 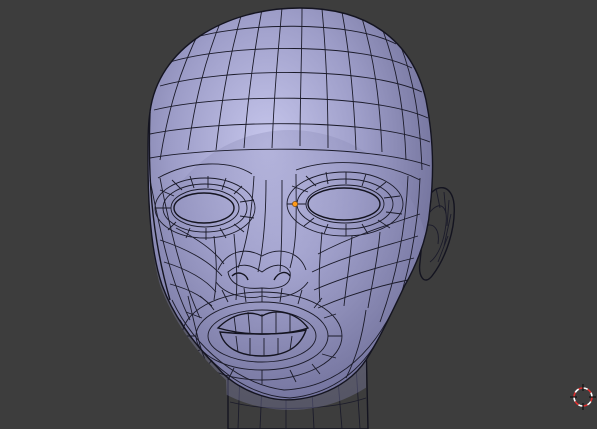 I want to click on 3d-cursor-icon, so click(x=583, y=397).